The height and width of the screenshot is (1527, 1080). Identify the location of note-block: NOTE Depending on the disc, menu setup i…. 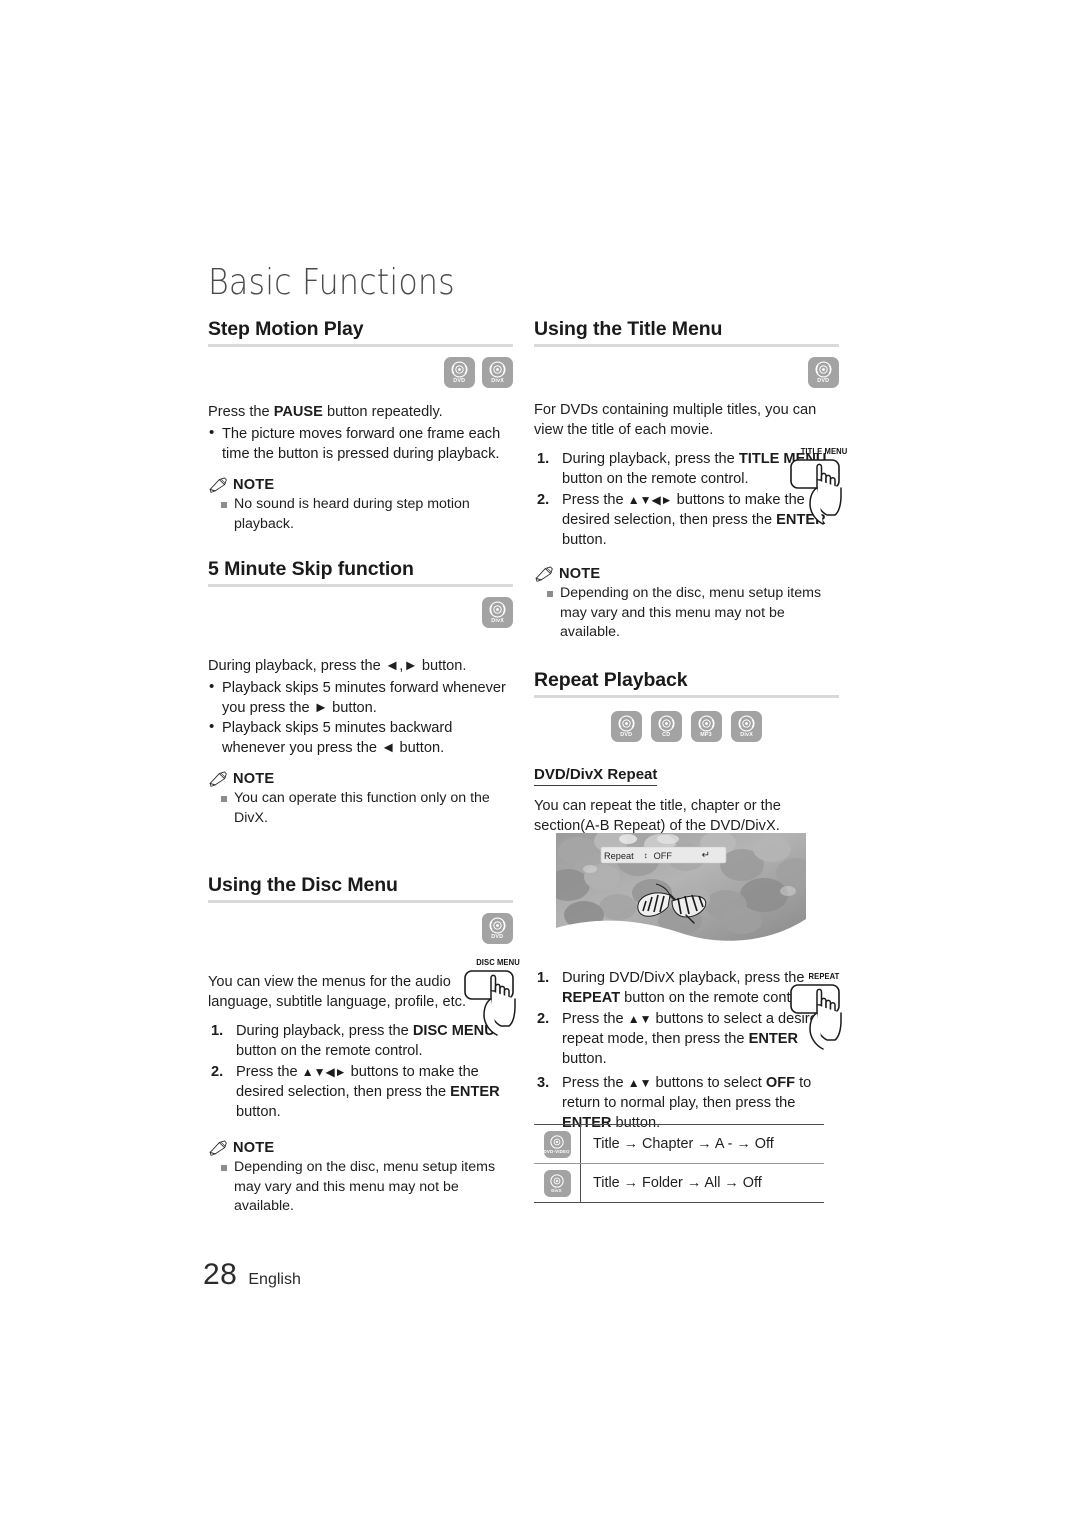
(686, 604).